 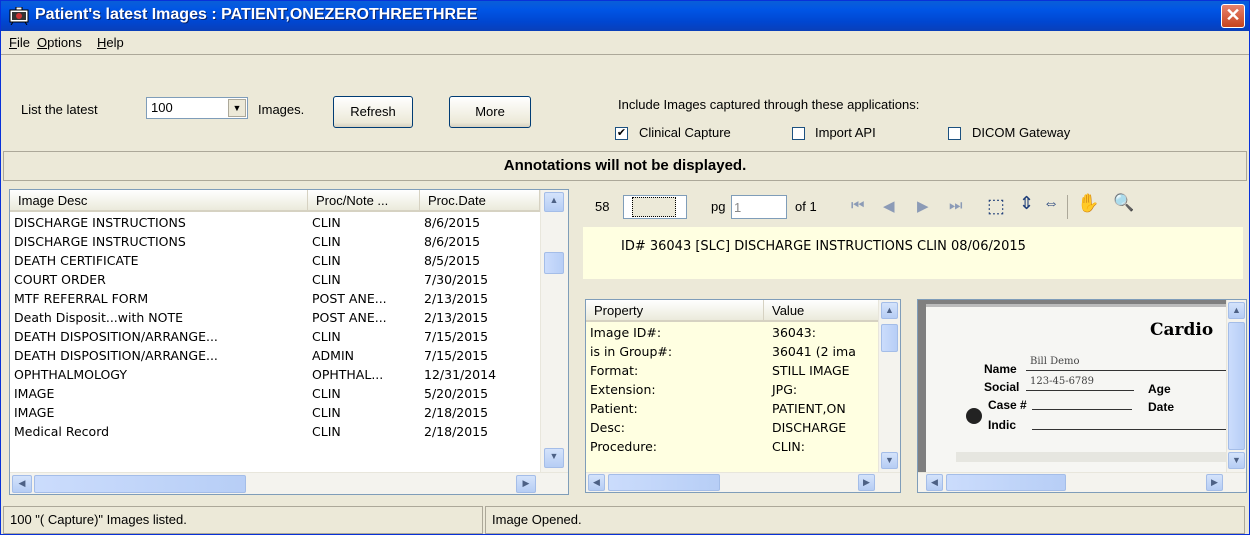 What do you see at coordinates (1067, 207) in the screenshot?
I see `toolbar-divider` at bounding box center [1067, 207].